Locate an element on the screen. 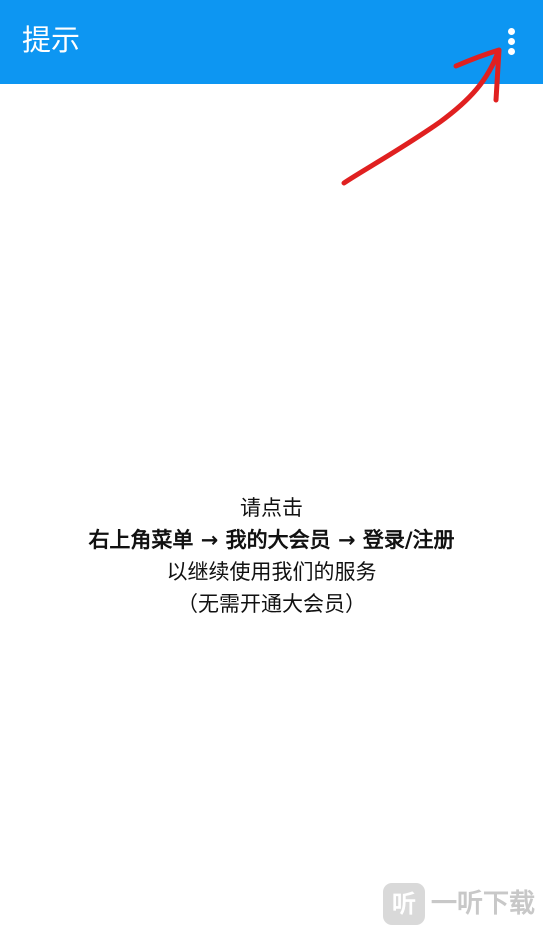  hint-line-steps: 右上角菜单 → 我的大会员 → 登录/注册 is located at coordinates (271, 540).